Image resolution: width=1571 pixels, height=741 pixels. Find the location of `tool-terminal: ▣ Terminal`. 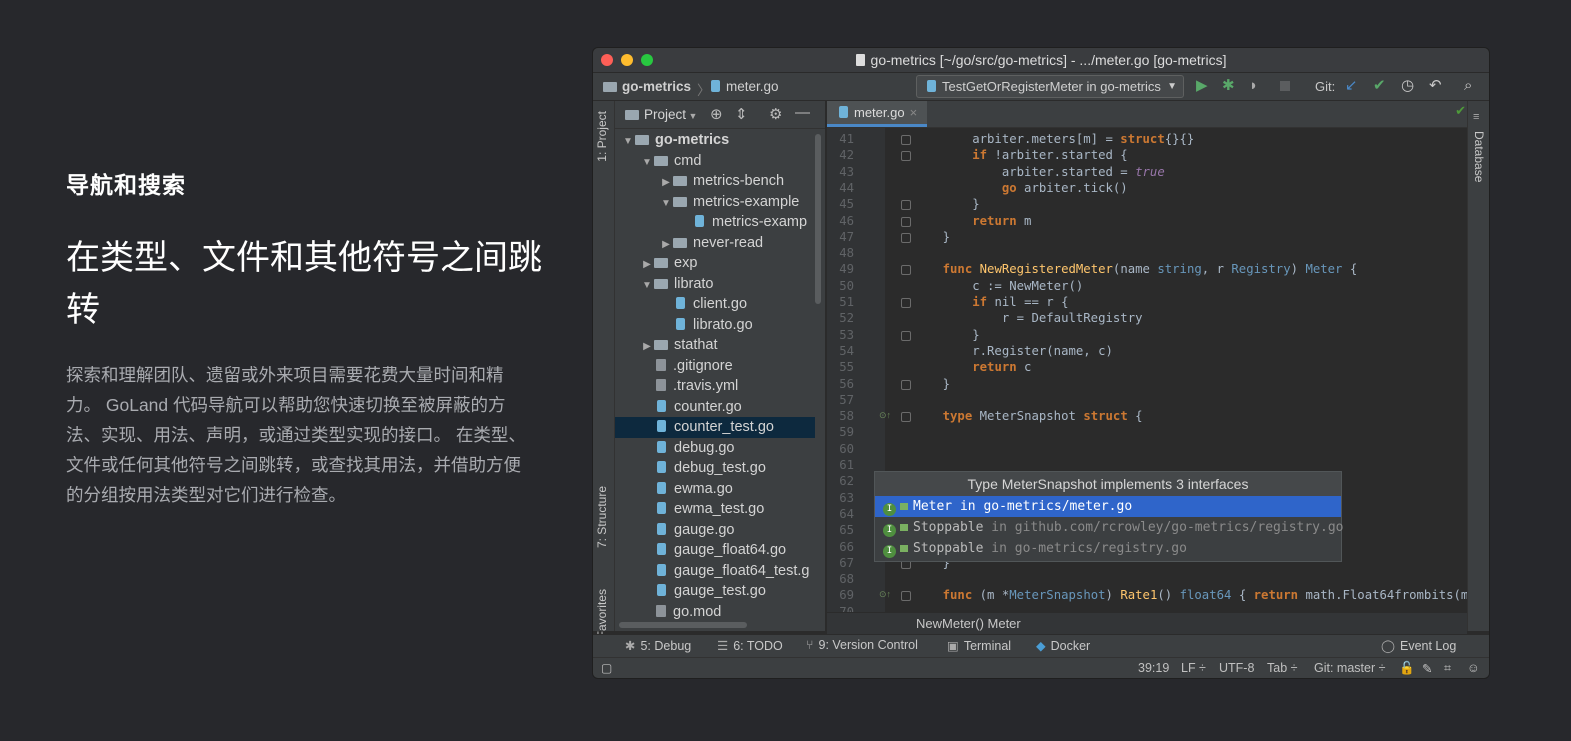

tool-terminal: ▣ Terminal is located at coordinates (979, 645).